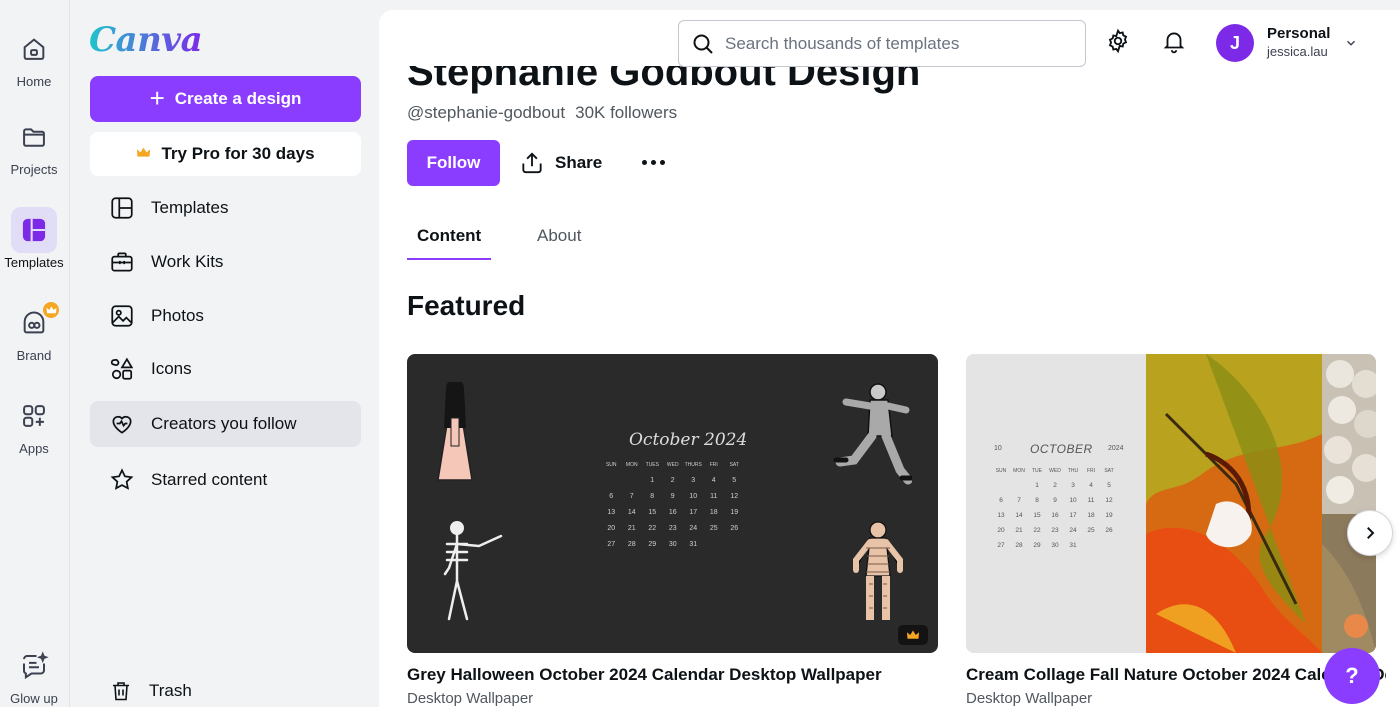  I want to click on account-switcher: Personal jessica.lau, so click(1298, 42).